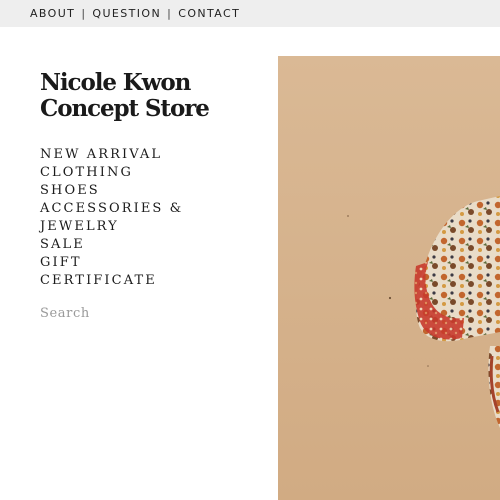 The height and width of the screenshot is (500, 500). Describe the element at coordinates (52, 13) in the screenshot. I see `top-nav-about-link: ABOUT` at that location.